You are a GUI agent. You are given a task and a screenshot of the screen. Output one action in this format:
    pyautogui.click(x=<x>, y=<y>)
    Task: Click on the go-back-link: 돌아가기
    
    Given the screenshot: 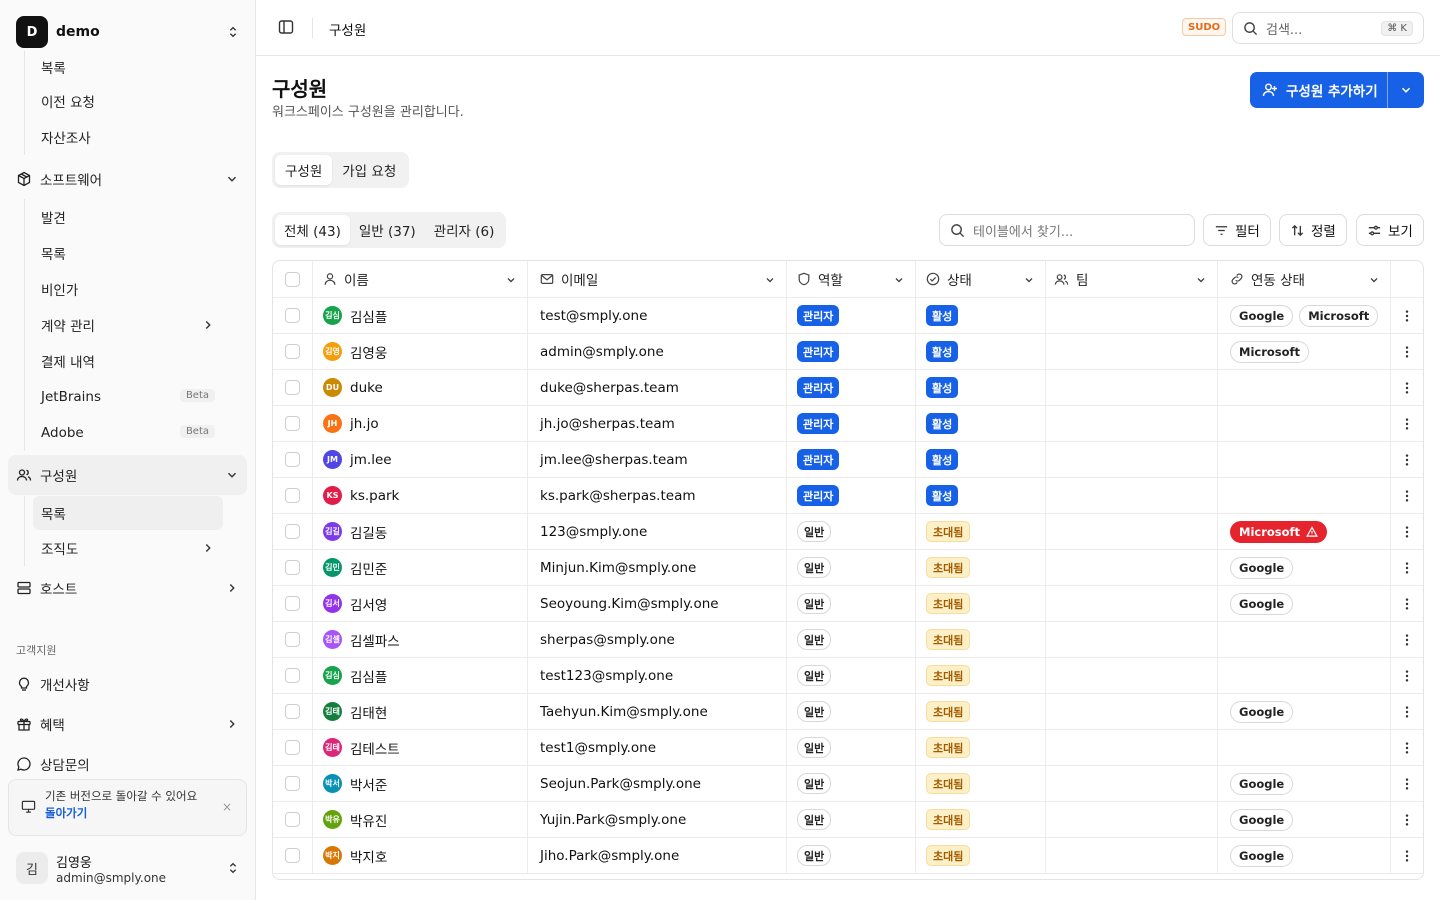 What is the action you would take?
    pyautogui.click(x=140, y=813)
    